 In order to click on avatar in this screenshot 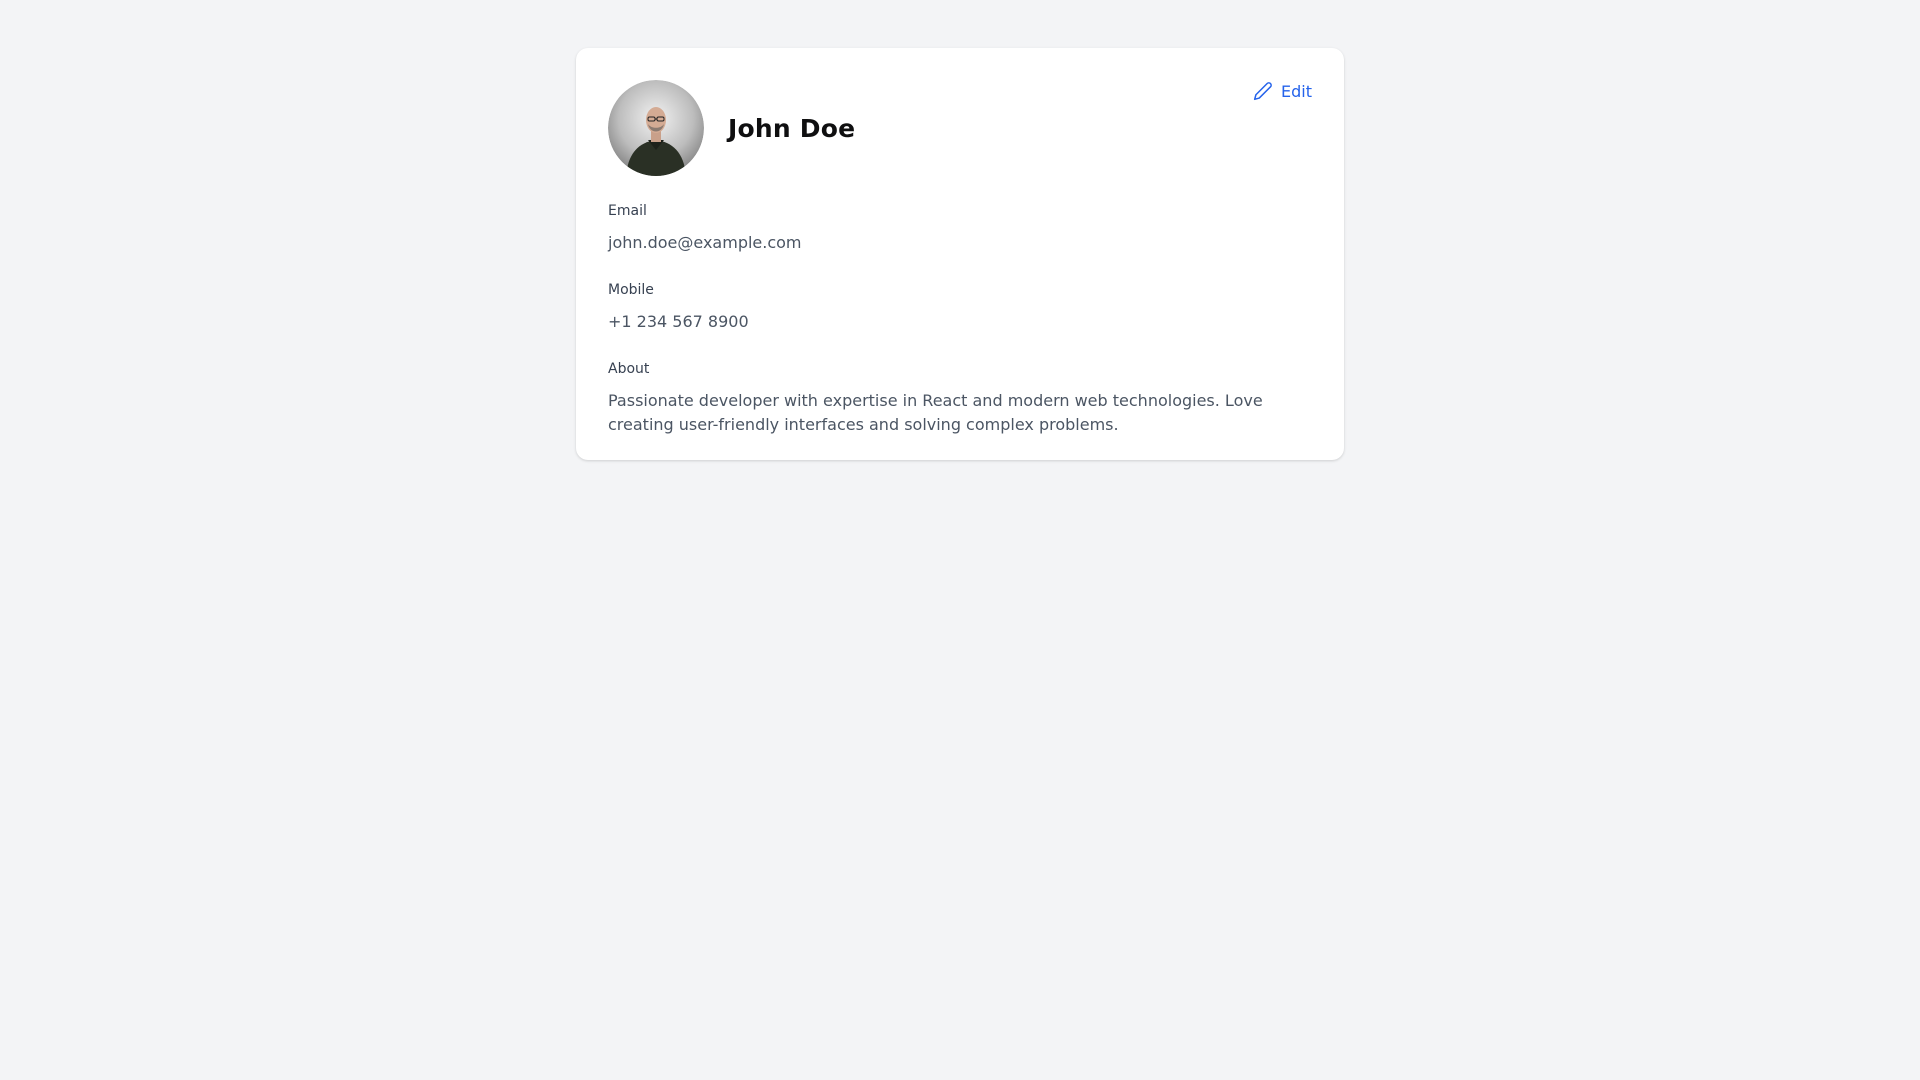, I will do `click(656, 128)`.